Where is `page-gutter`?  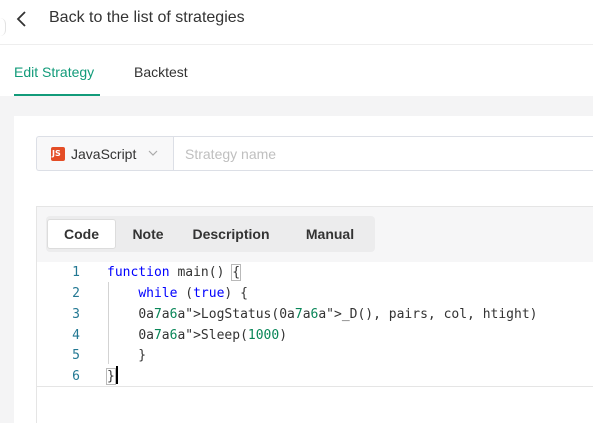 page-gutter is located at coordinates (7, 269).